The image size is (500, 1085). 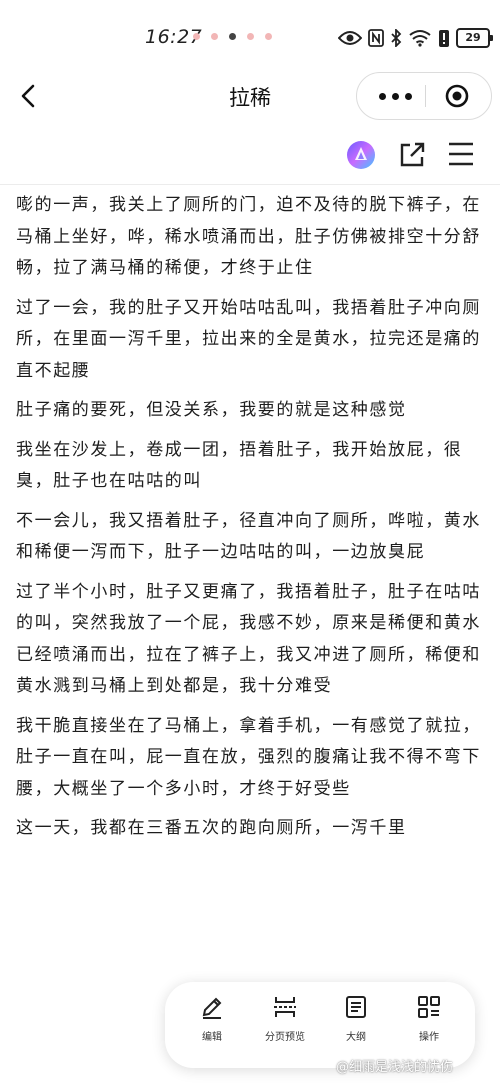 What do you see at coordinates (250, 184) in the screenshot?
I see `header-divider` at bounding box center [250, 184].